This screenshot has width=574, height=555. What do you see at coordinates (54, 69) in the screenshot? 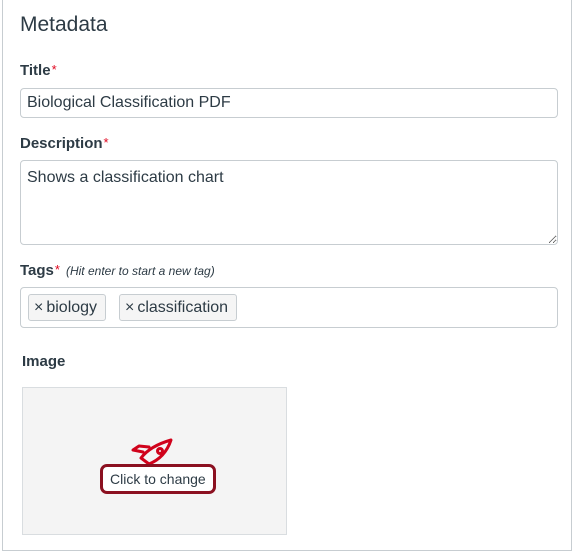
I see `title-required-mark: *` at bounding box center [54, 69].